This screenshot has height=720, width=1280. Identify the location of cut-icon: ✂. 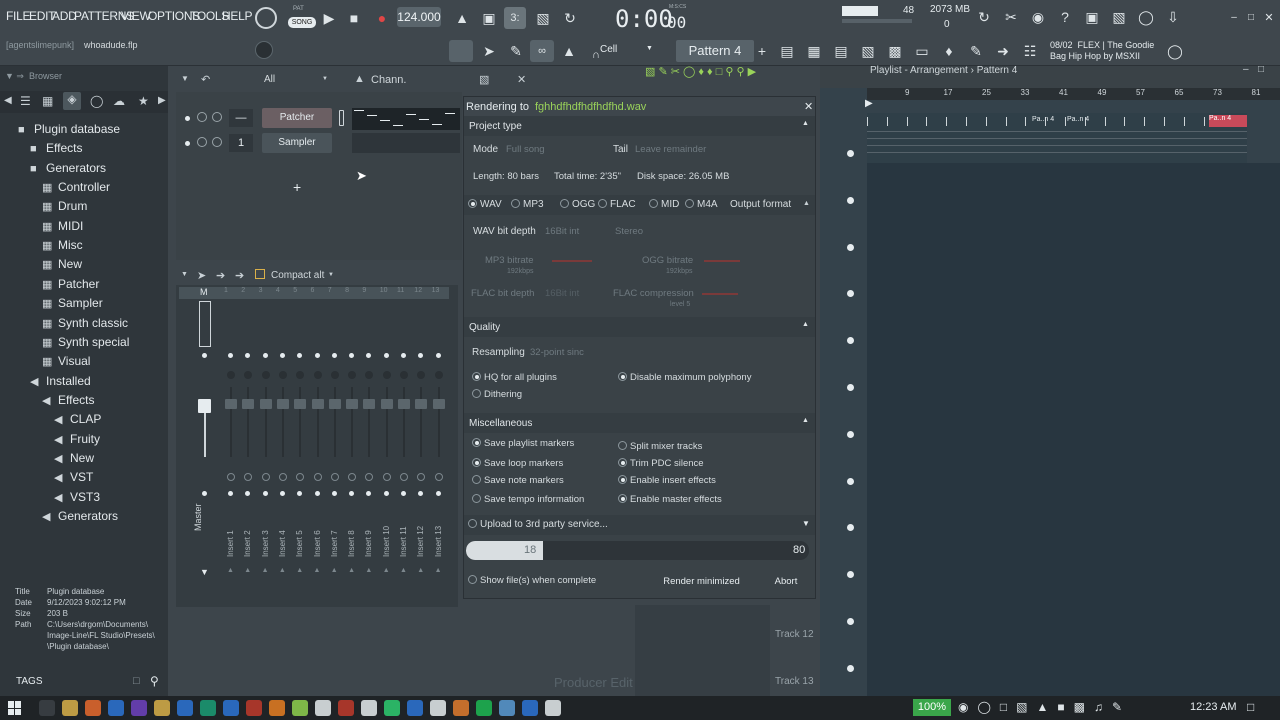
(1011, 17).